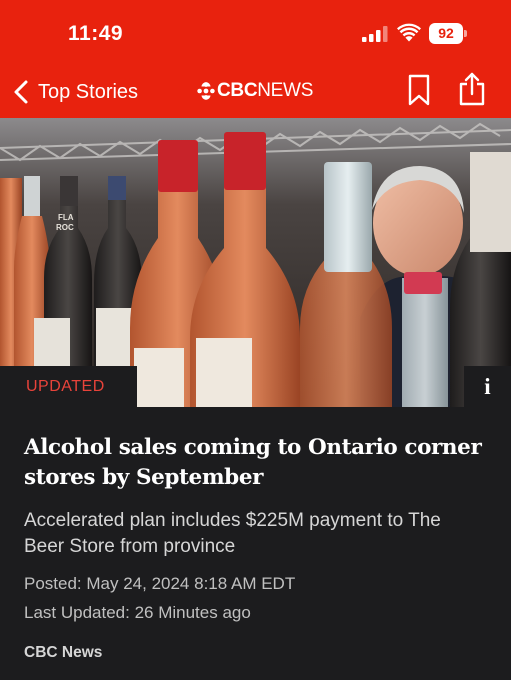  What do you see at coordinates (137, 612) in the screenshot?
I see `last-updated-timestamp: Last Updated: 26 Minutes ago` at bounding box center [137, 612].